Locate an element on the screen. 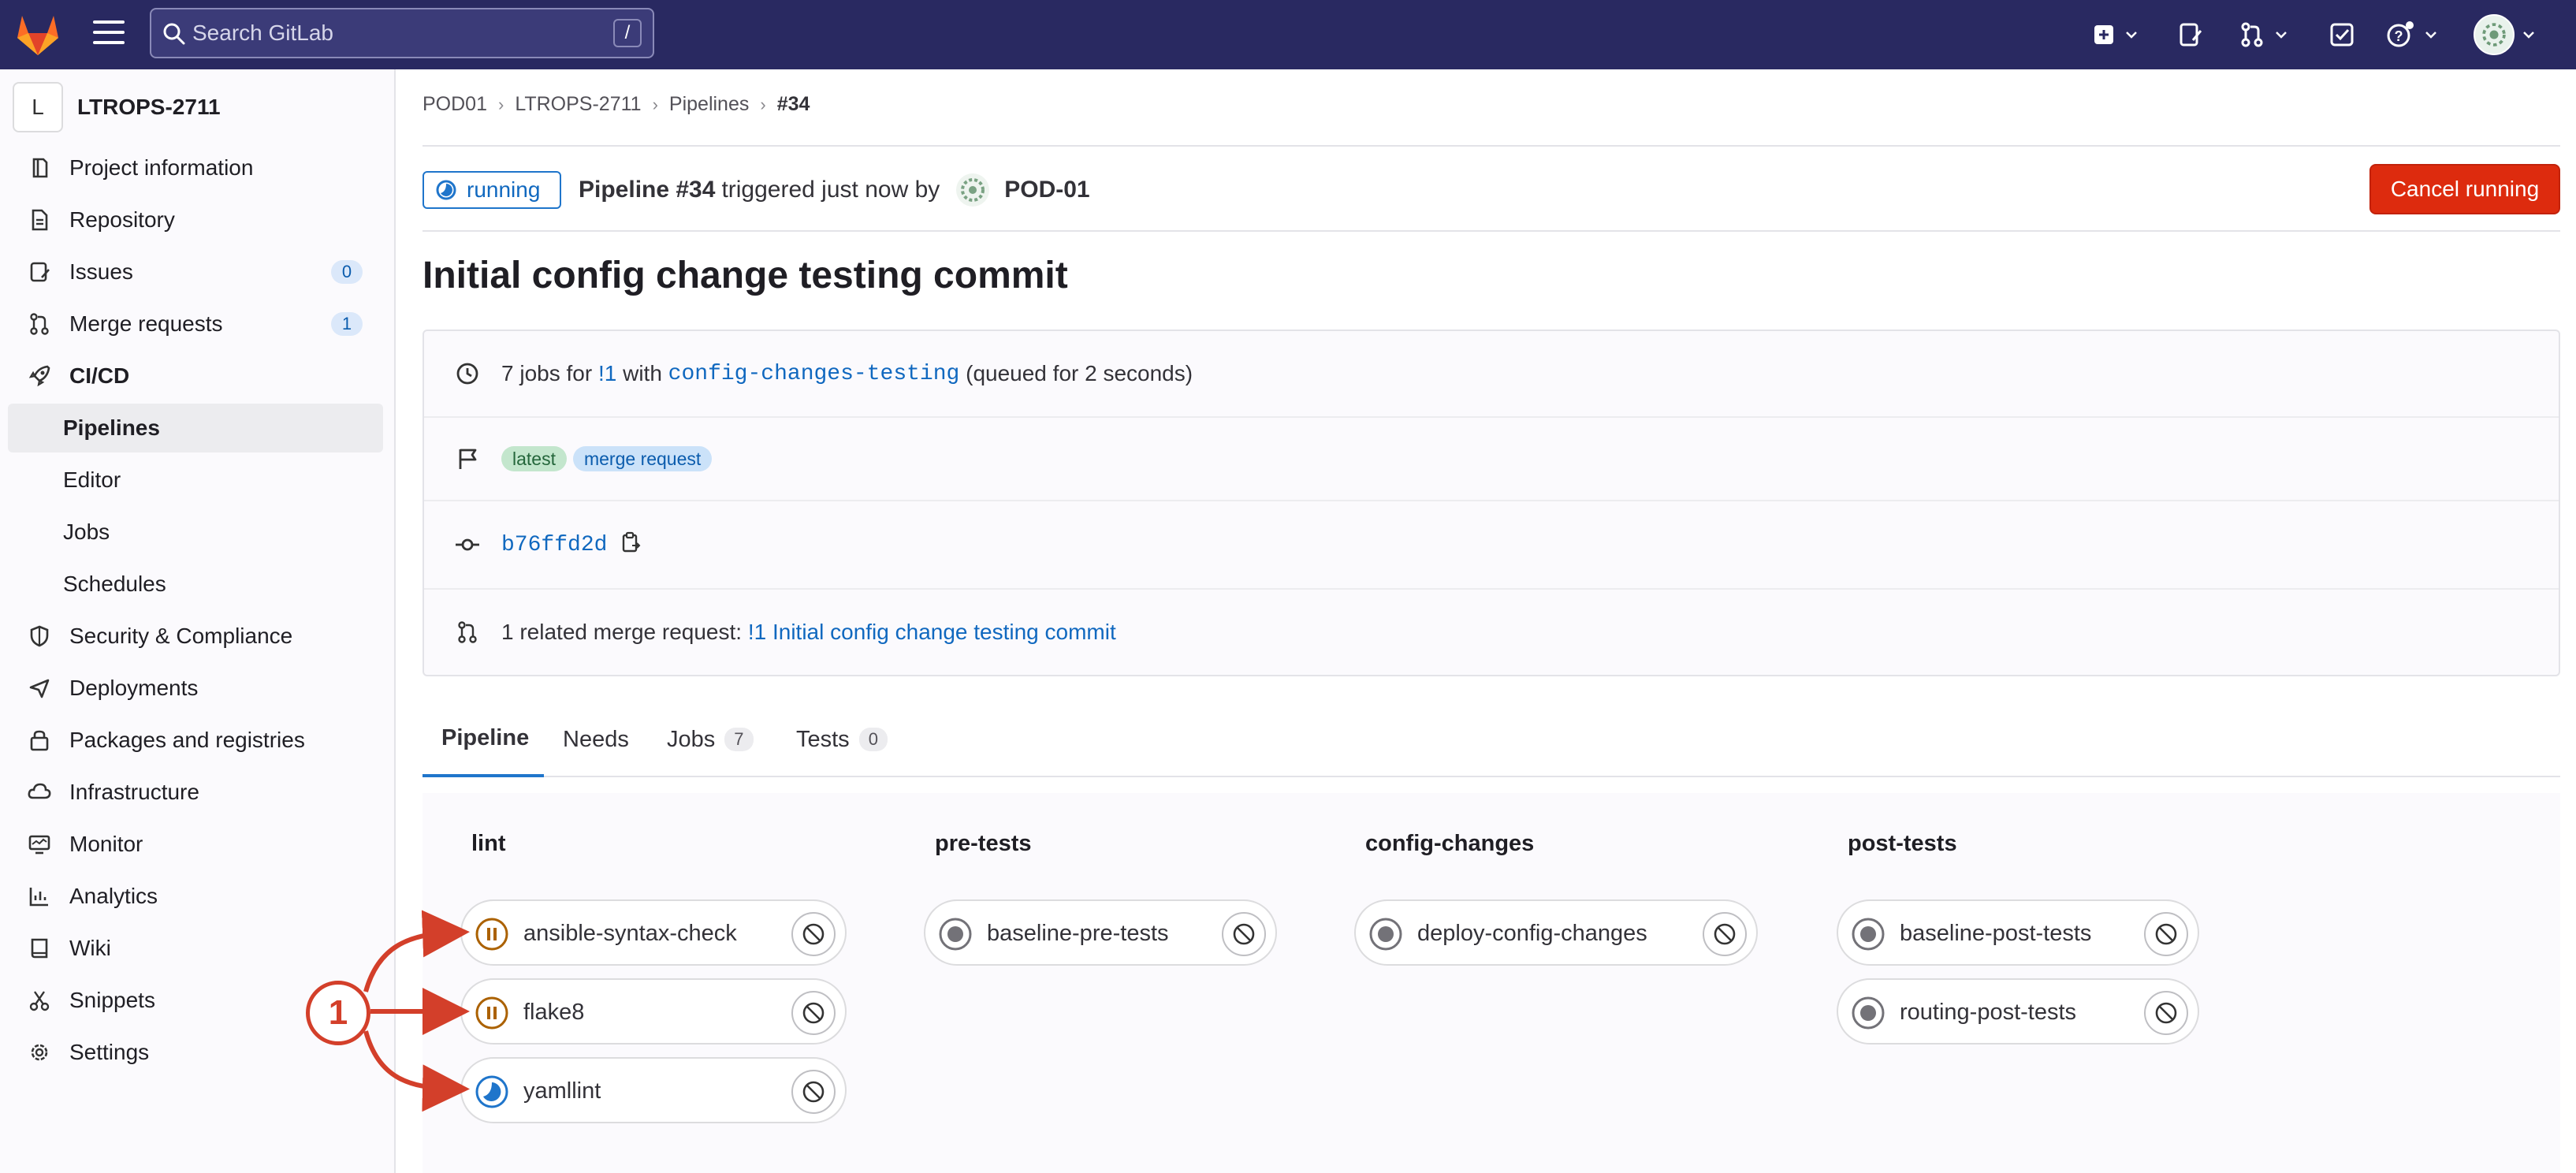  job-routing-post-tests: routing-post-tests is located at coordinates (2018, 1012).